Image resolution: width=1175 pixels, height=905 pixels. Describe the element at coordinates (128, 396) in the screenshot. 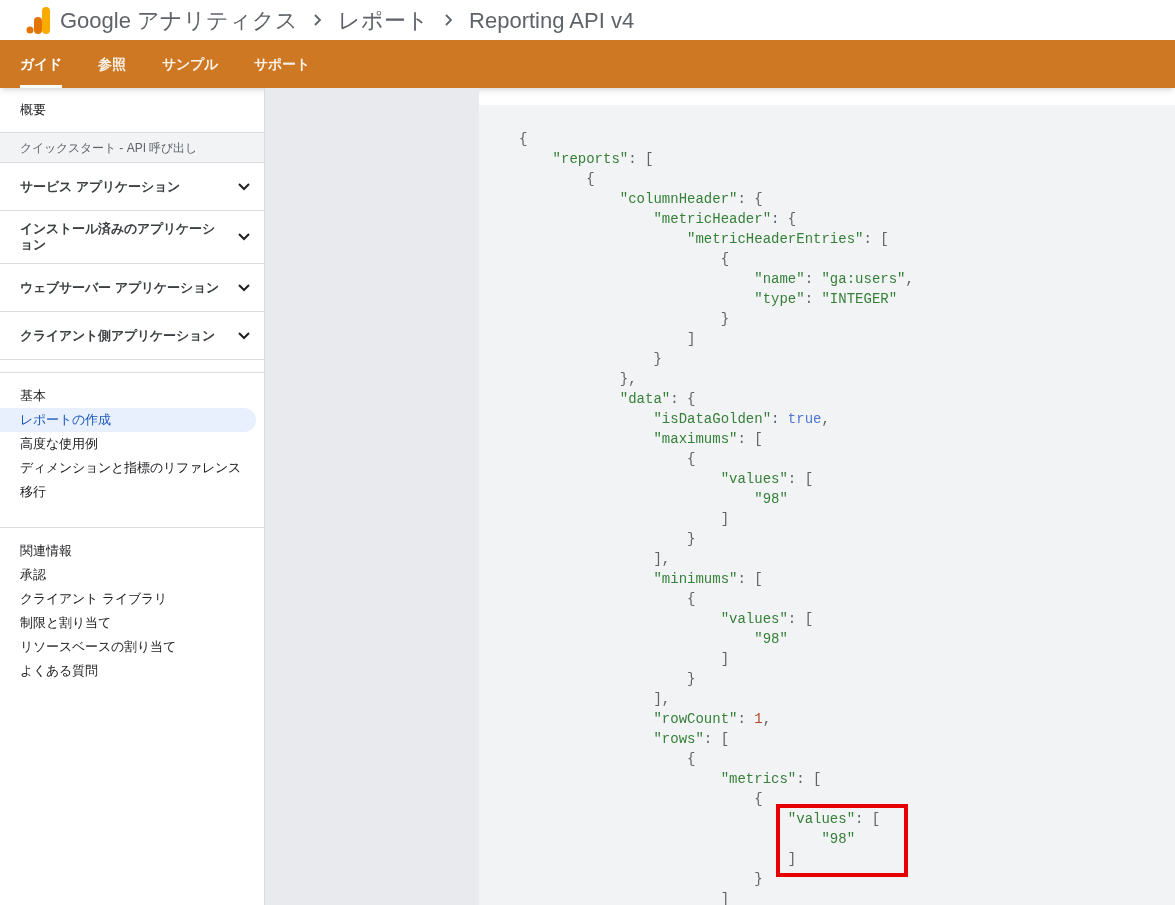

I see `sidebar-link: 基本` at that location.